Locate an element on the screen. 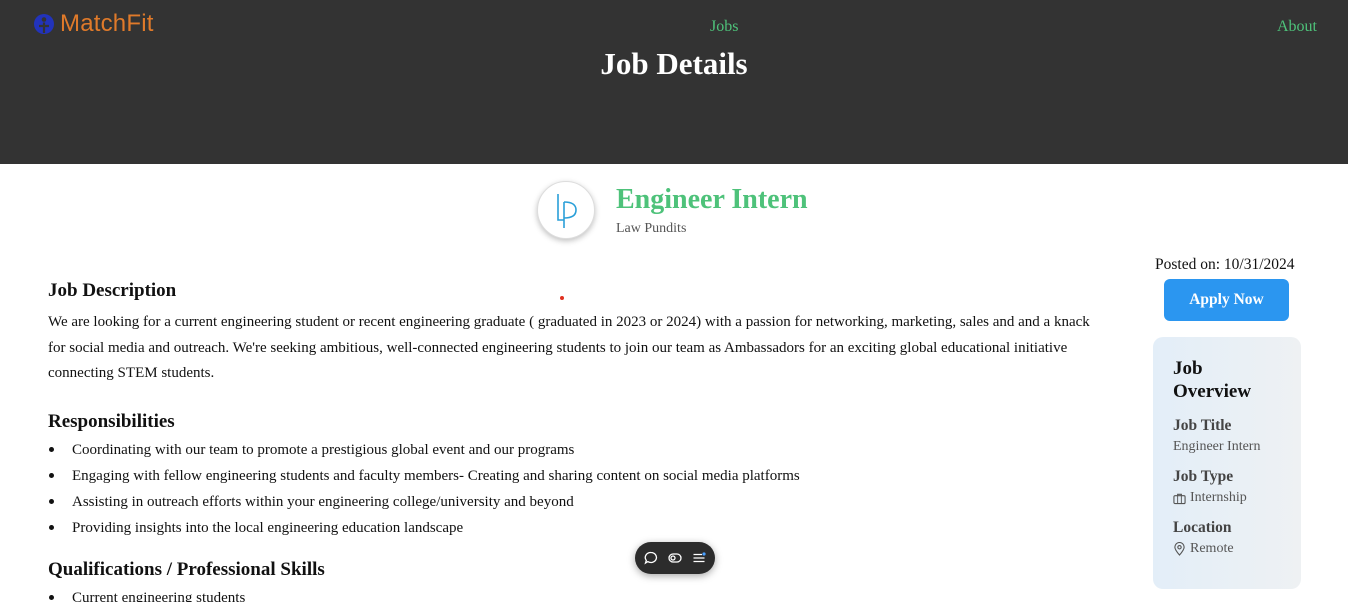 The width and height of the screenshot is (1348, 602). overview-heading: Job Overview is located at coordinates (1212, 380).